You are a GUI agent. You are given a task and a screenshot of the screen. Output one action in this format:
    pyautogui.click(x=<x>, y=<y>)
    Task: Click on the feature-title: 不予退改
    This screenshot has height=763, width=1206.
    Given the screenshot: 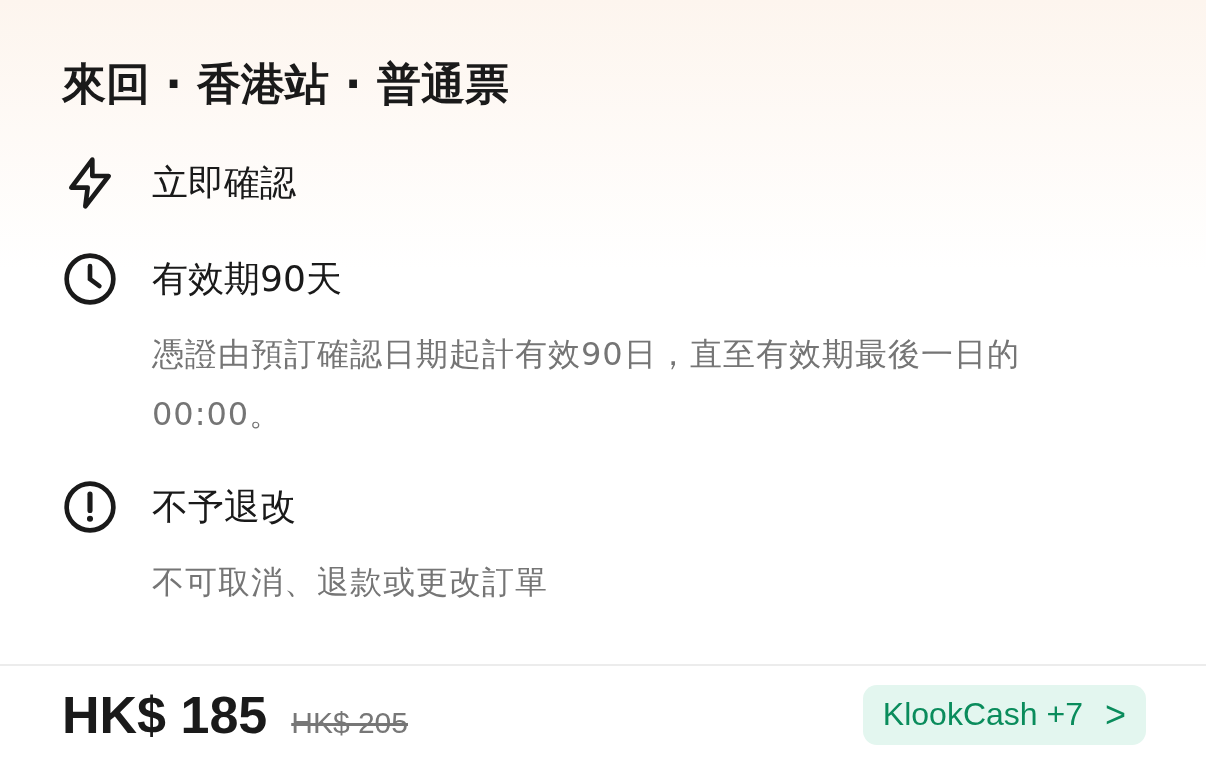 What is the action you would take?
    pyautogui.click(x=224, y=507)
    